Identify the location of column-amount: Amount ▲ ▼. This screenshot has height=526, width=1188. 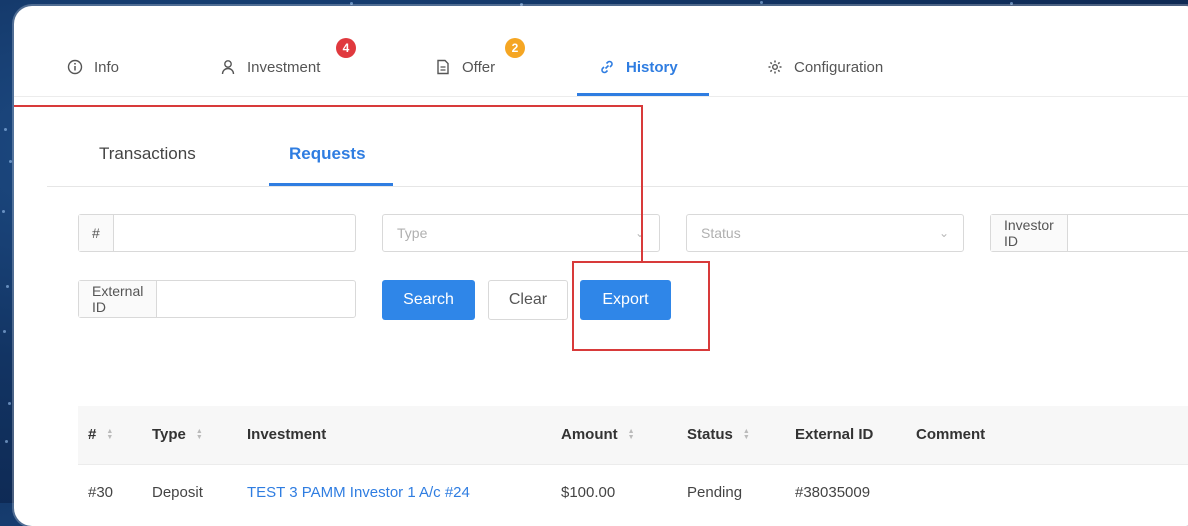
(598, 434).